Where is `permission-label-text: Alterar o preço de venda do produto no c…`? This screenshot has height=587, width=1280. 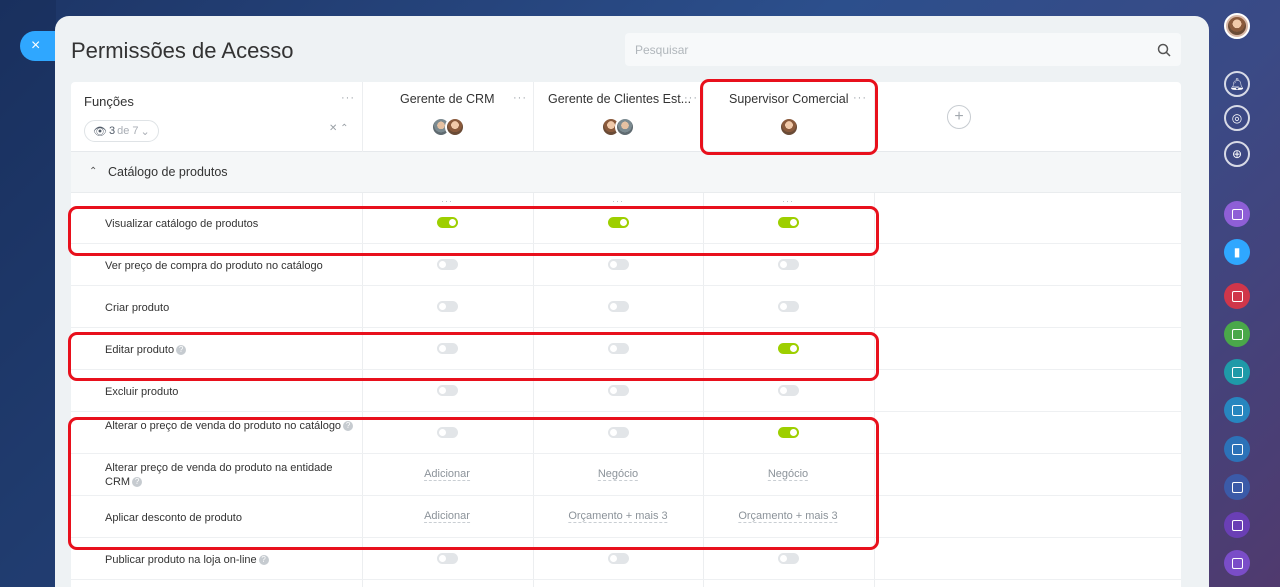
permission-label-text: Alterar o preço de venda do produto no c… is located at coordinates (223, 426).